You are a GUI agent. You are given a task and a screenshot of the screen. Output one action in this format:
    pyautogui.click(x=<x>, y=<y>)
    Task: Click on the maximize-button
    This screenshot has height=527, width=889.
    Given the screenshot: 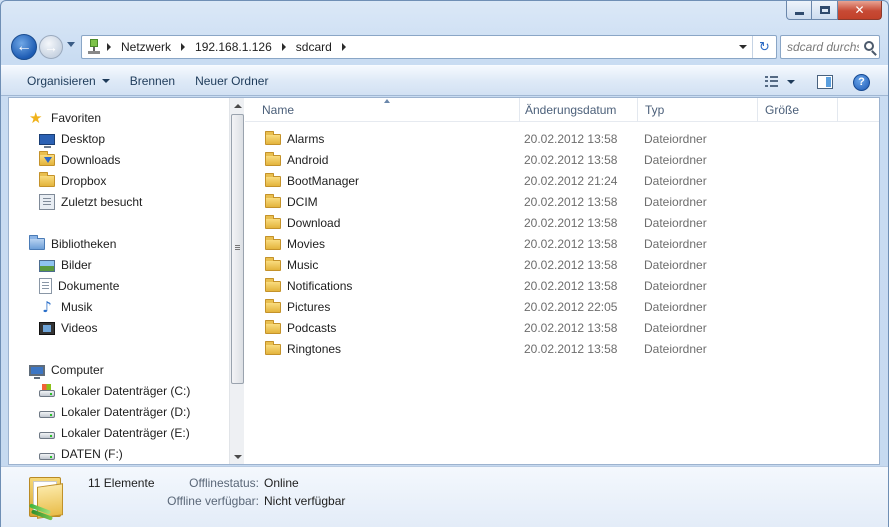 What is the action you would take?
    pyautogui.click(x=825, y=10)
    